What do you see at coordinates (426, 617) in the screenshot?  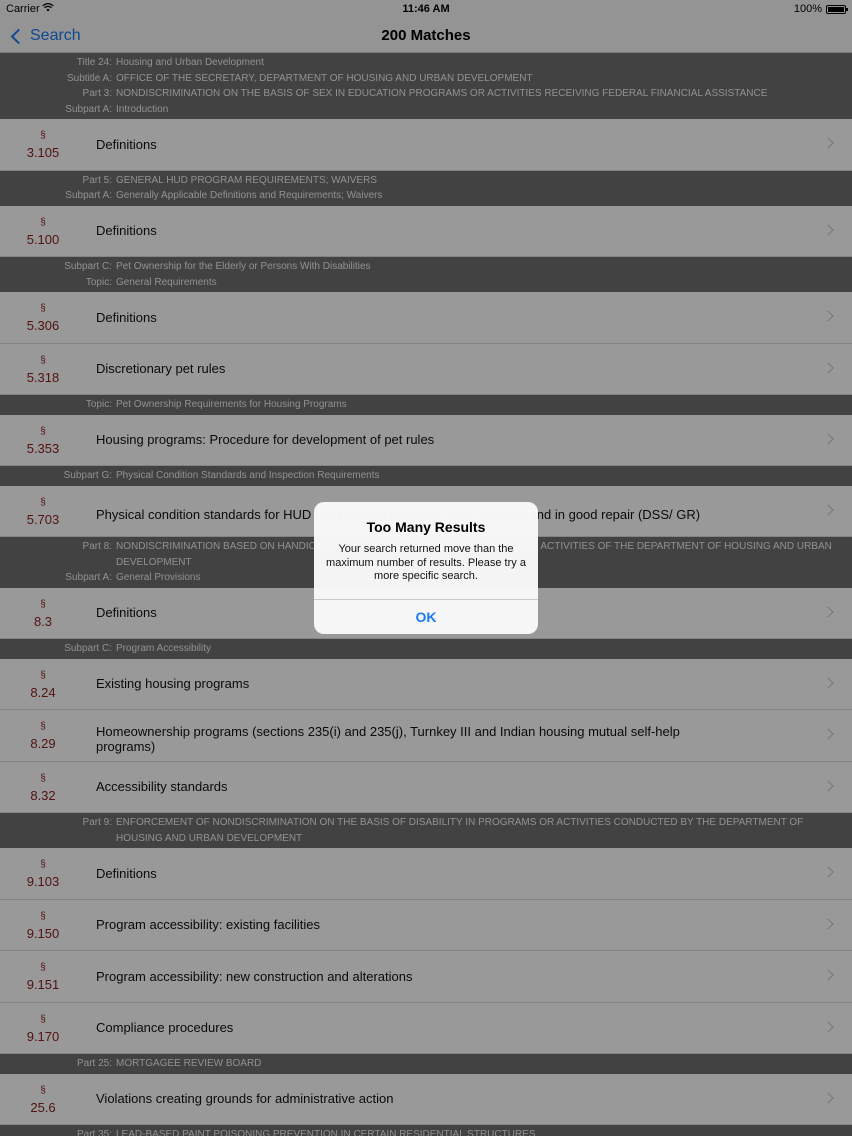 I see `ok-button: OK` at bounding box center [426, 617].